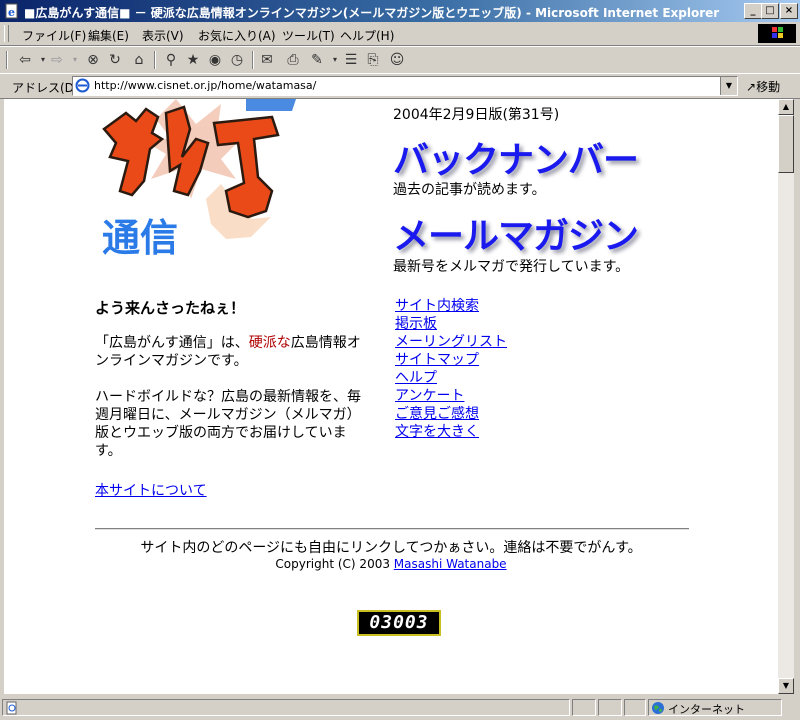  What do you see at coordinates (45, 88) in the screenshot?
I see `address-label: アドレス(D)` at bounding box center [45, 88].